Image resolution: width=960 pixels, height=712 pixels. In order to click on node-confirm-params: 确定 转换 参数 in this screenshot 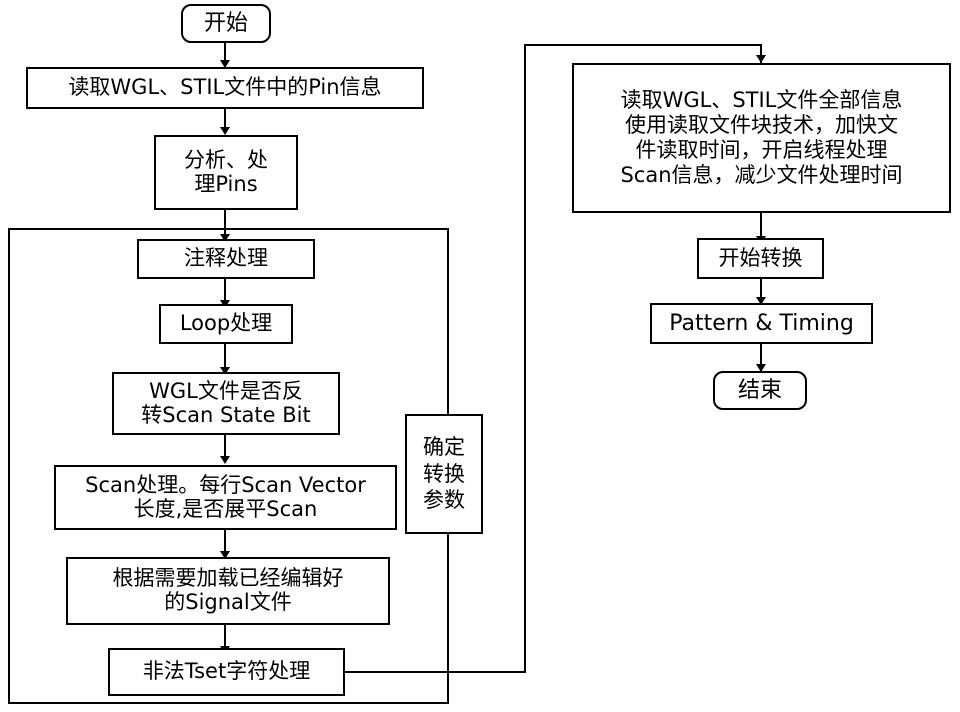, I will do `click(444, 474)`.